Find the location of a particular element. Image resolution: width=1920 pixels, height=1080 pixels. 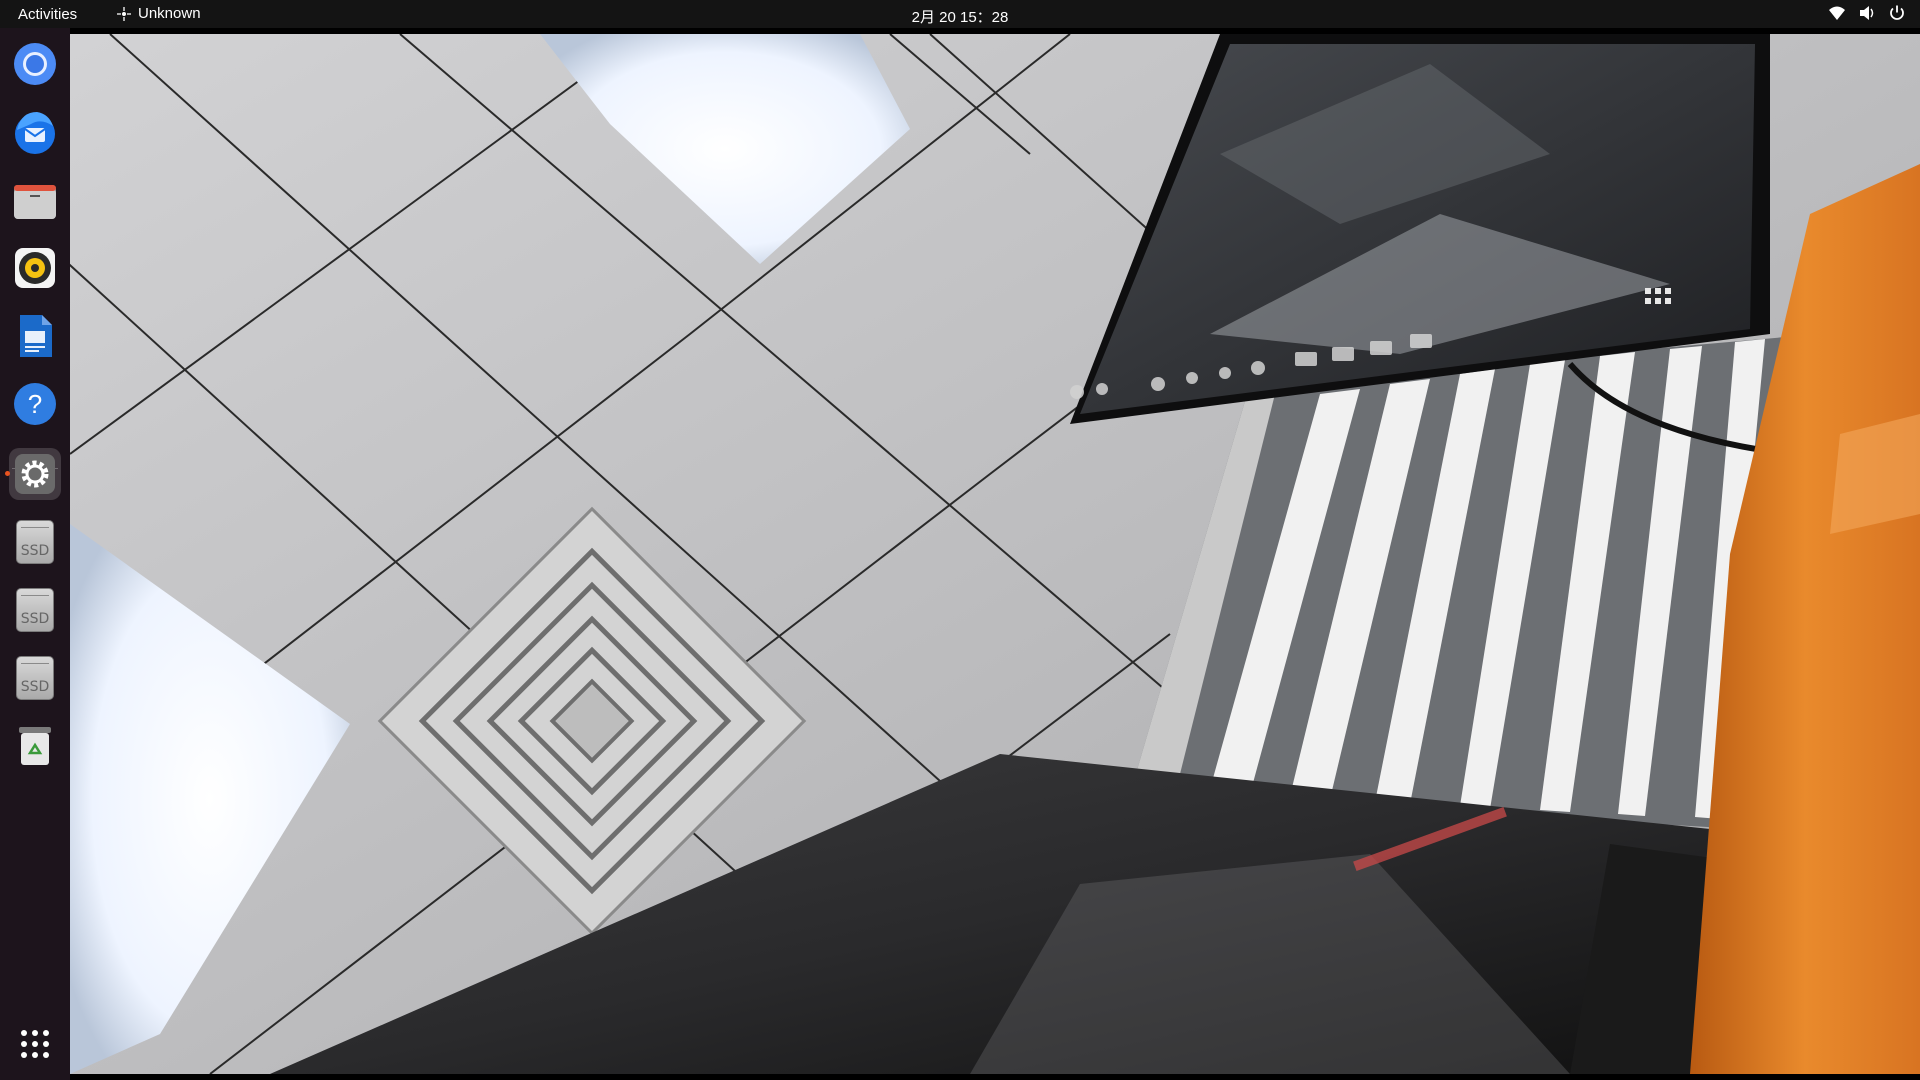

volume-icon is located at coordinates (1867, 13).